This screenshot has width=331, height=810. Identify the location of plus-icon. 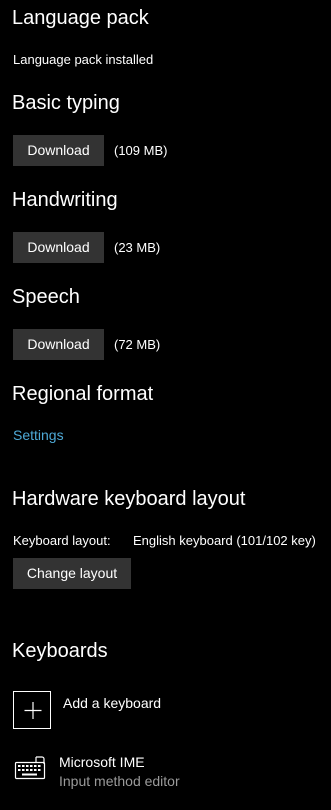
(33, 710).